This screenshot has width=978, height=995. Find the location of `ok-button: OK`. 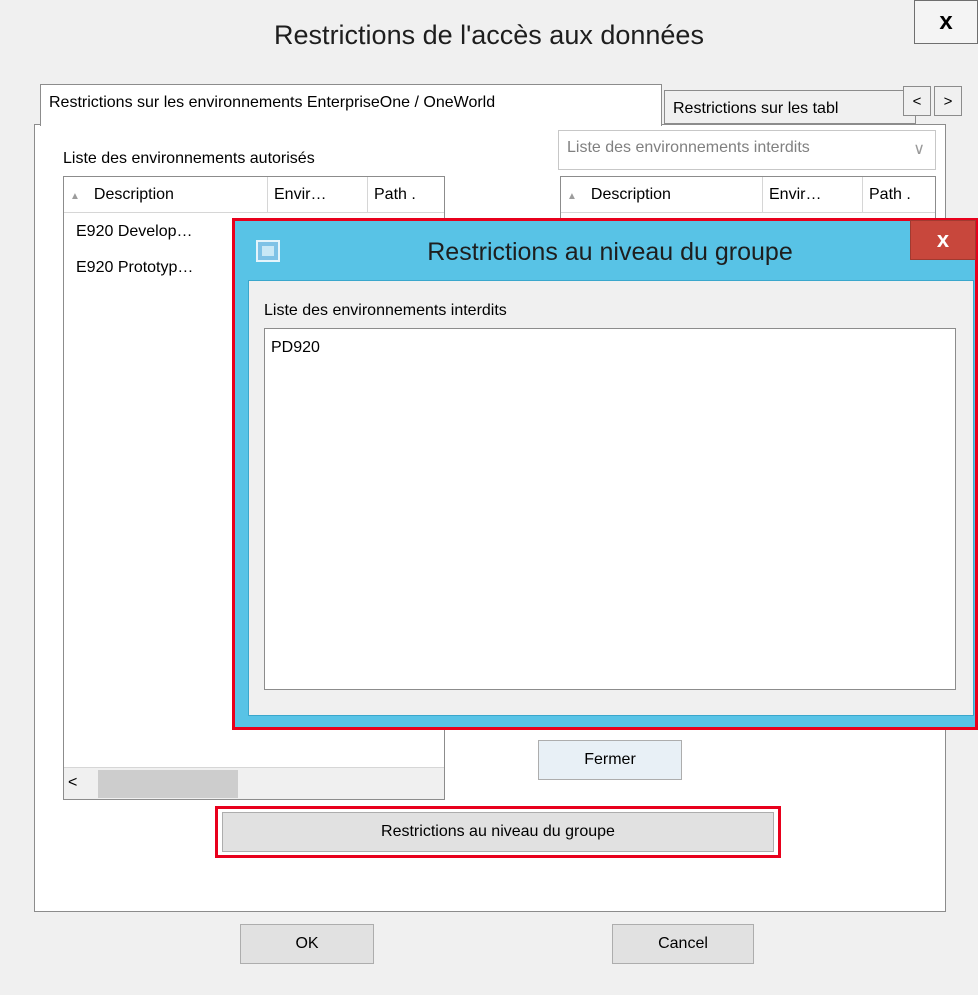

ok-button: OK is located at coordinates (307, 944).